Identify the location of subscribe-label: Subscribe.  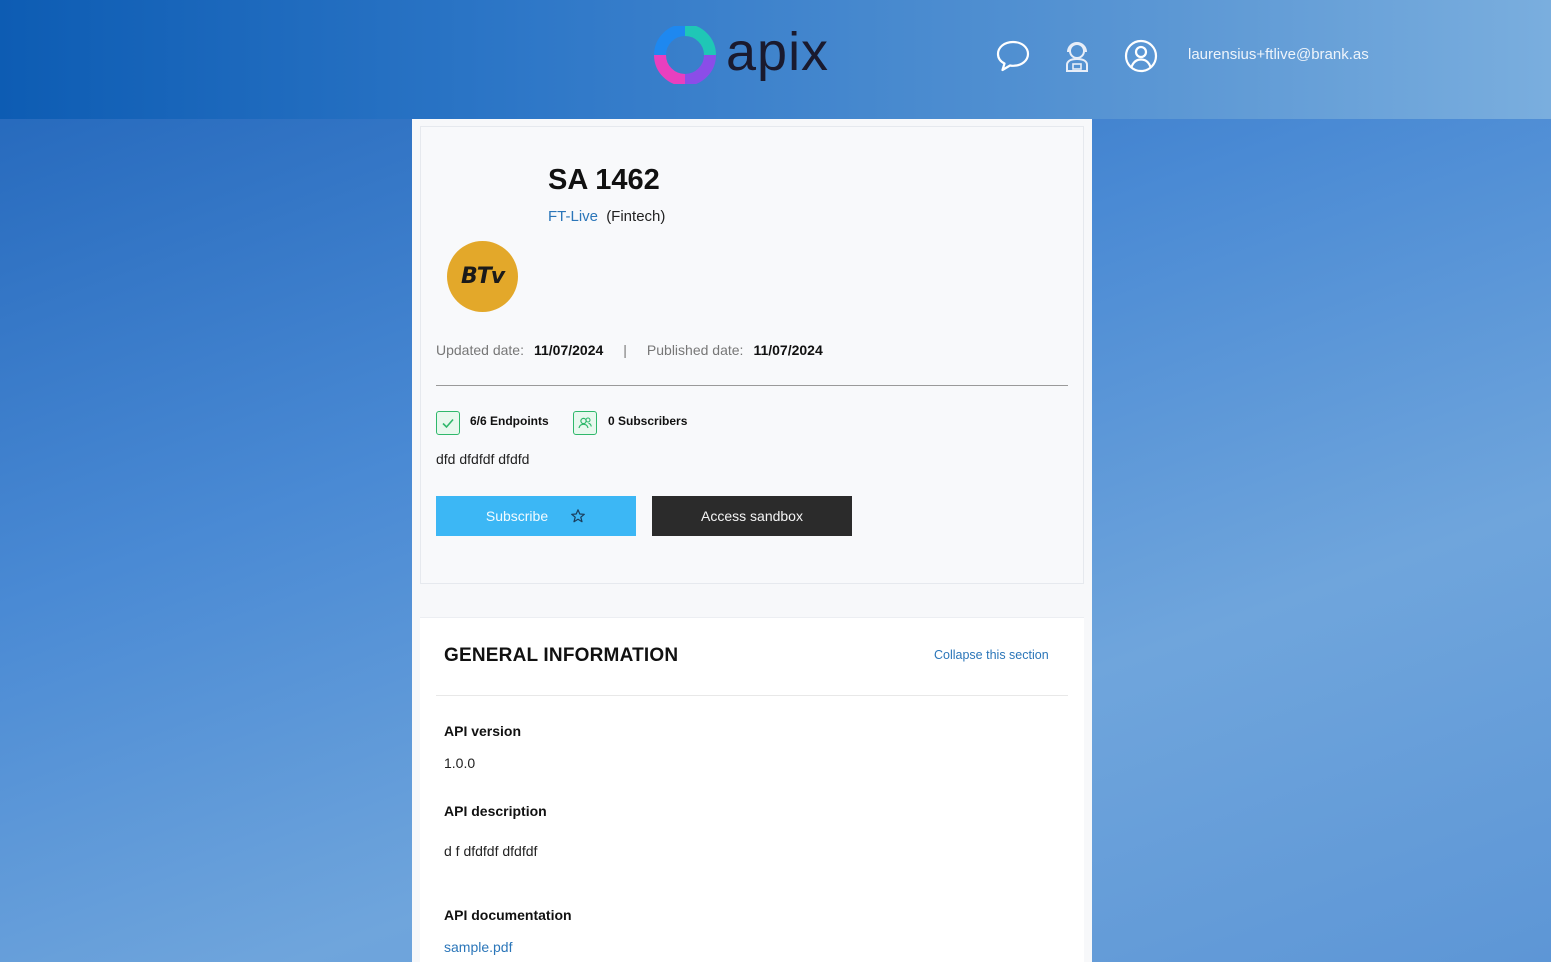
(517, 516).